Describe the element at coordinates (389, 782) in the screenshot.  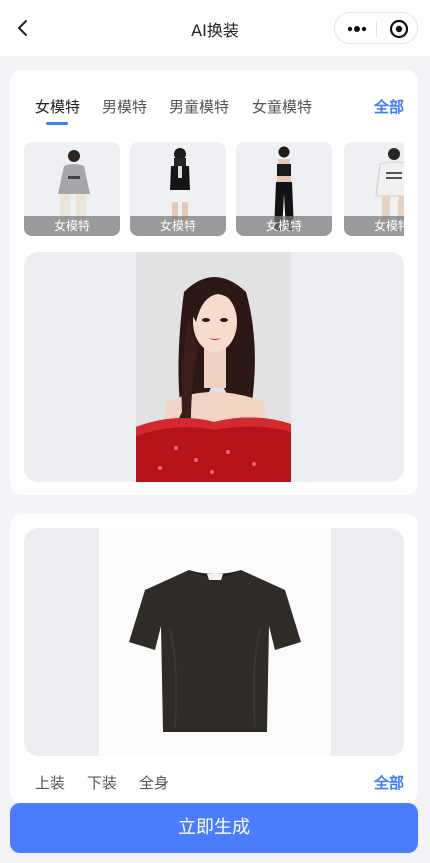
I see `clothes-all-link: 全部` at that location.